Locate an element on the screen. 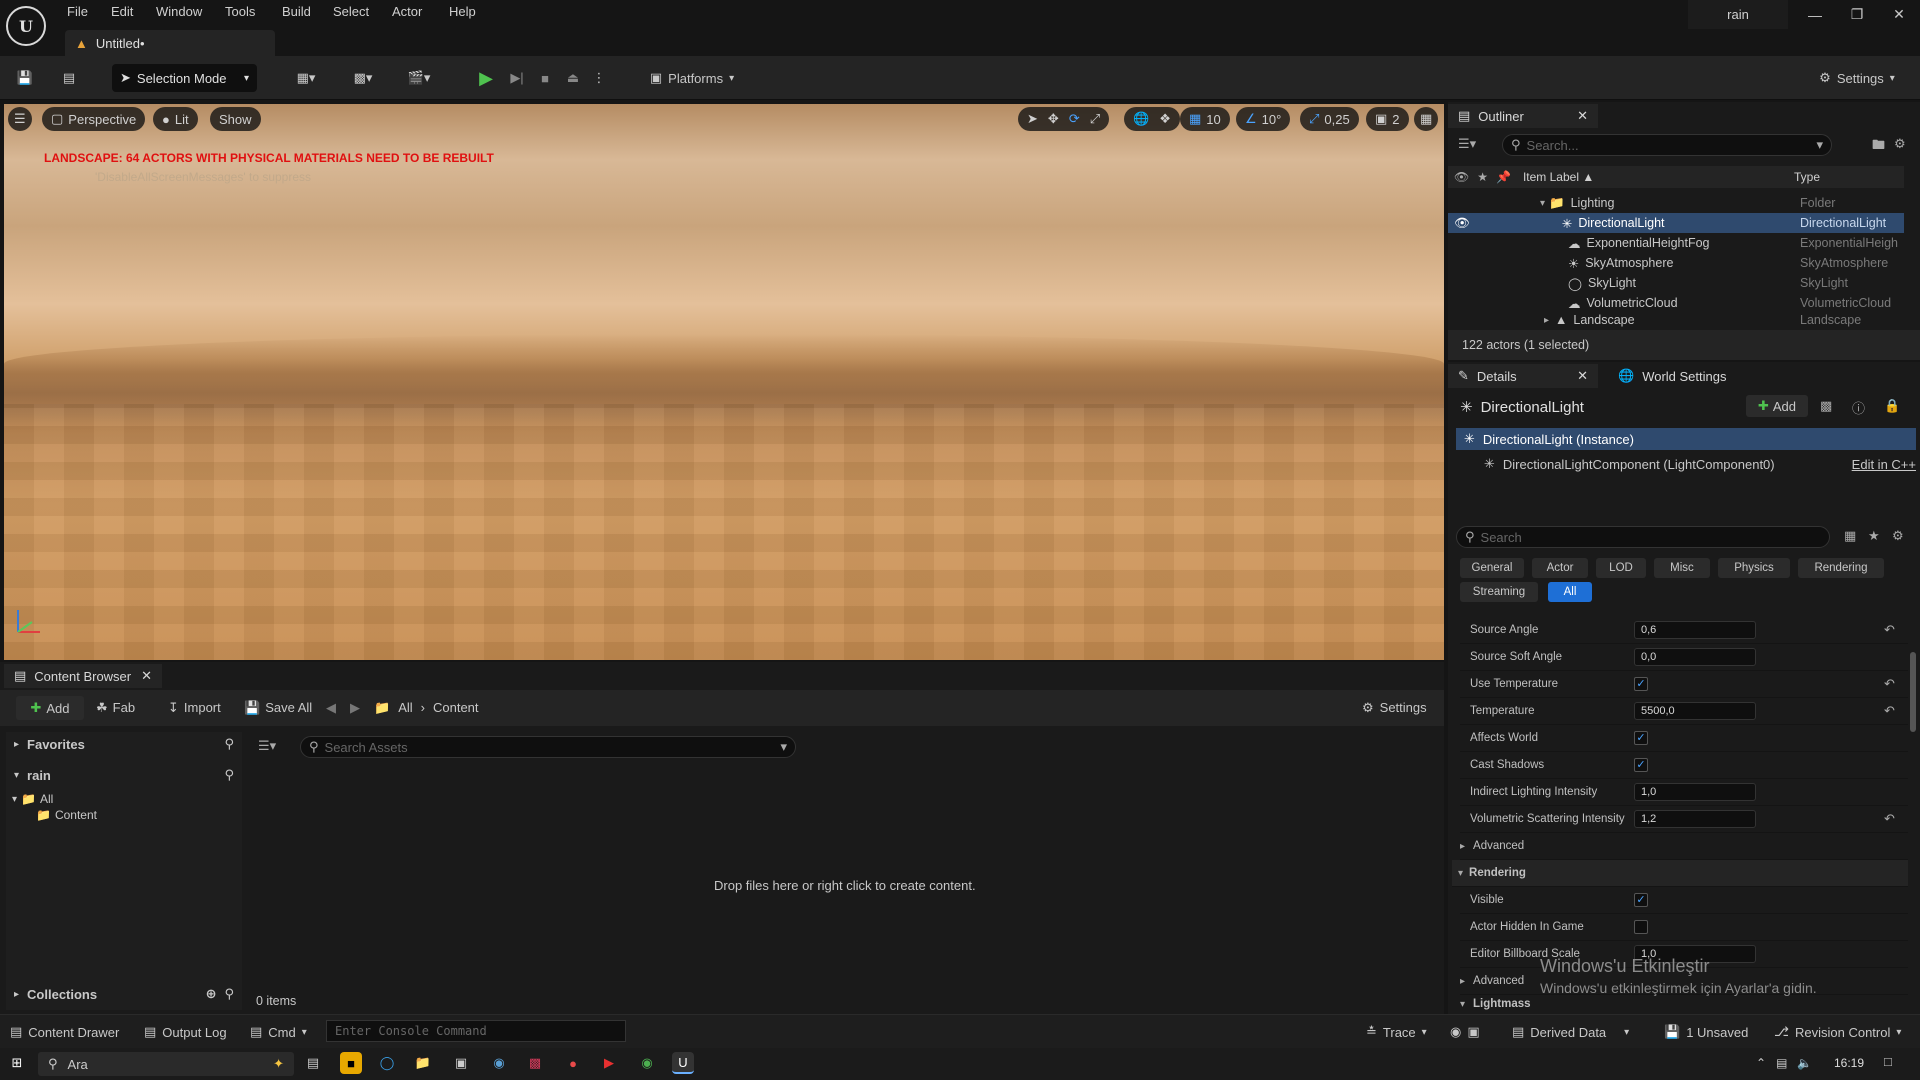 This screenshot has width=1920, height=1080. taskbar-search: ⚲ Ara ✦ is located at coordinates (166, 1064).